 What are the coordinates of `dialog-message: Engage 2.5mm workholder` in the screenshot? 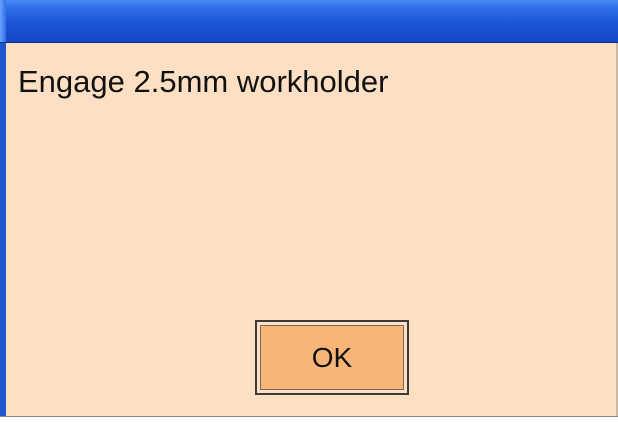 It's located at (203, 81).